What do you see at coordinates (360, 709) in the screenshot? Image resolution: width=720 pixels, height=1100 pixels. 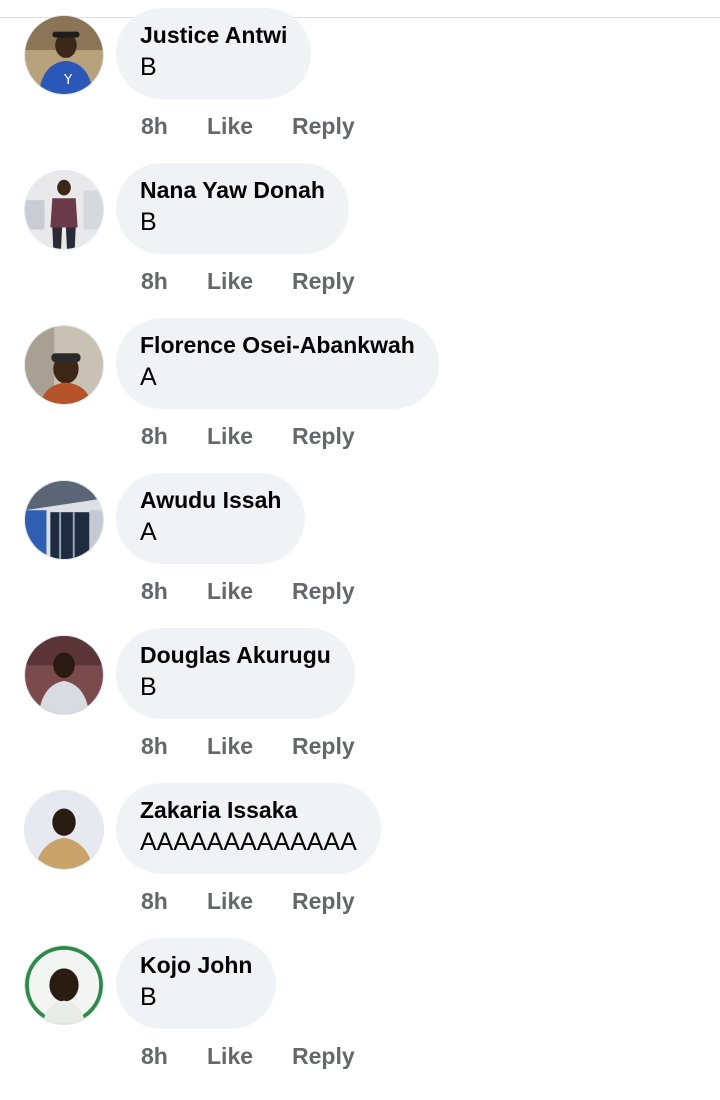 I see `comment-item: Douglas Akurugu B 8h Like Reply` at bounding box center [360, 709].